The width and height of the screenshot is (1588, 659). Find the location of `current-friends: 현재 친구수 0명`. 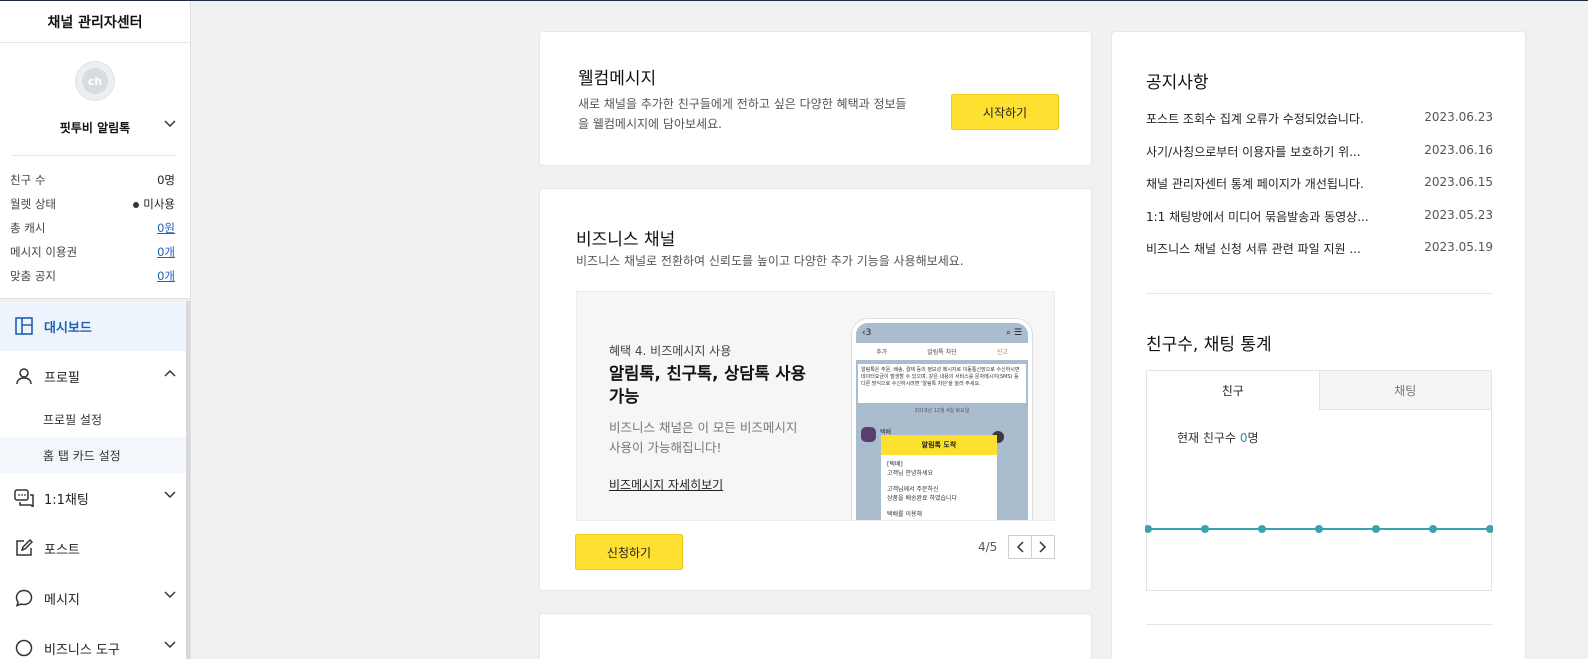

current-friends: 현재 친구수 0명 is located at coordinates (1218, 438).